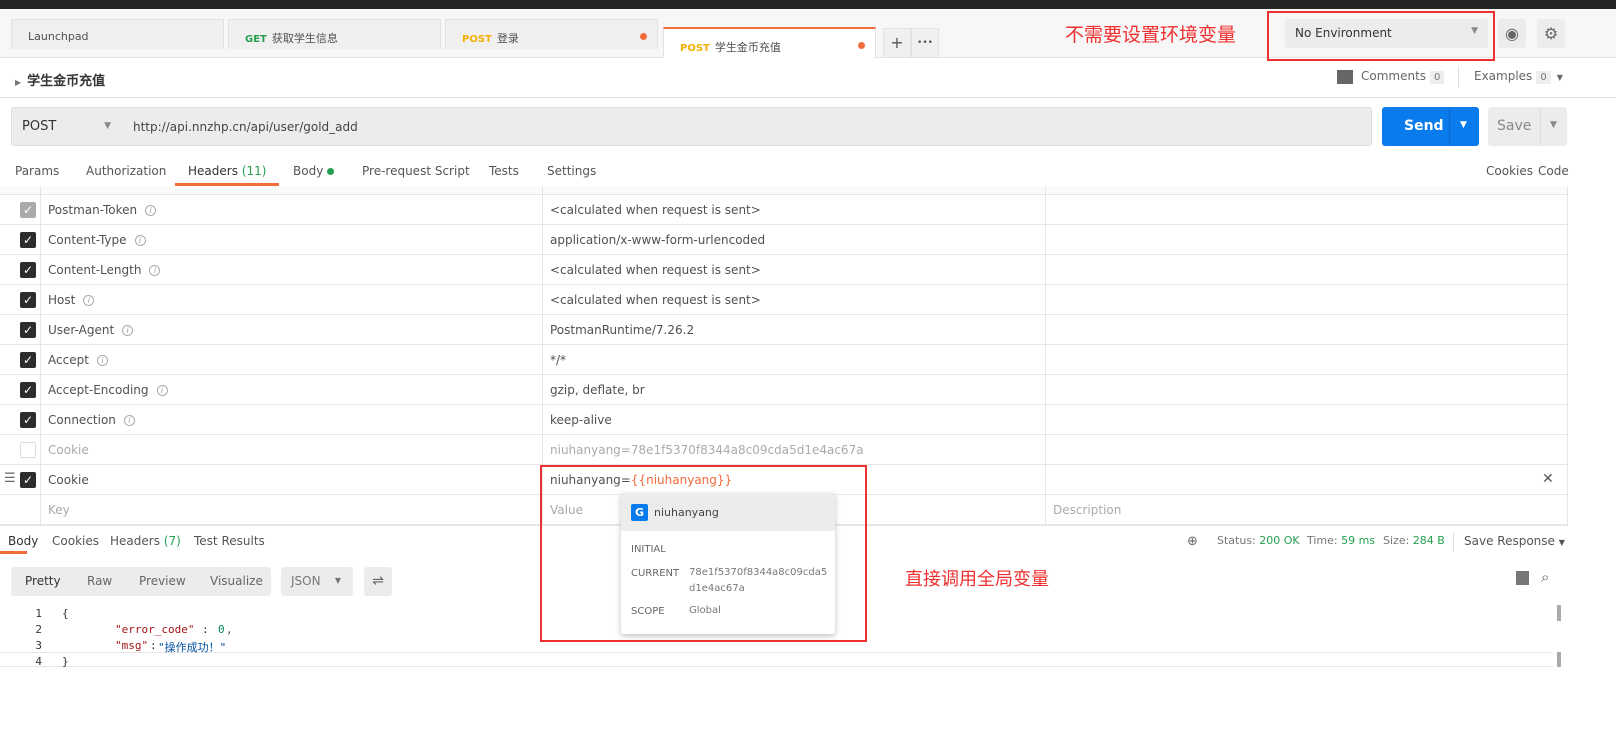 This screenshot has width=1616, height=737. What do you see at coordinates (213, 171) in the screenshot?
I see `tab-headers-label: Headers` at bounding box center [213, 171].